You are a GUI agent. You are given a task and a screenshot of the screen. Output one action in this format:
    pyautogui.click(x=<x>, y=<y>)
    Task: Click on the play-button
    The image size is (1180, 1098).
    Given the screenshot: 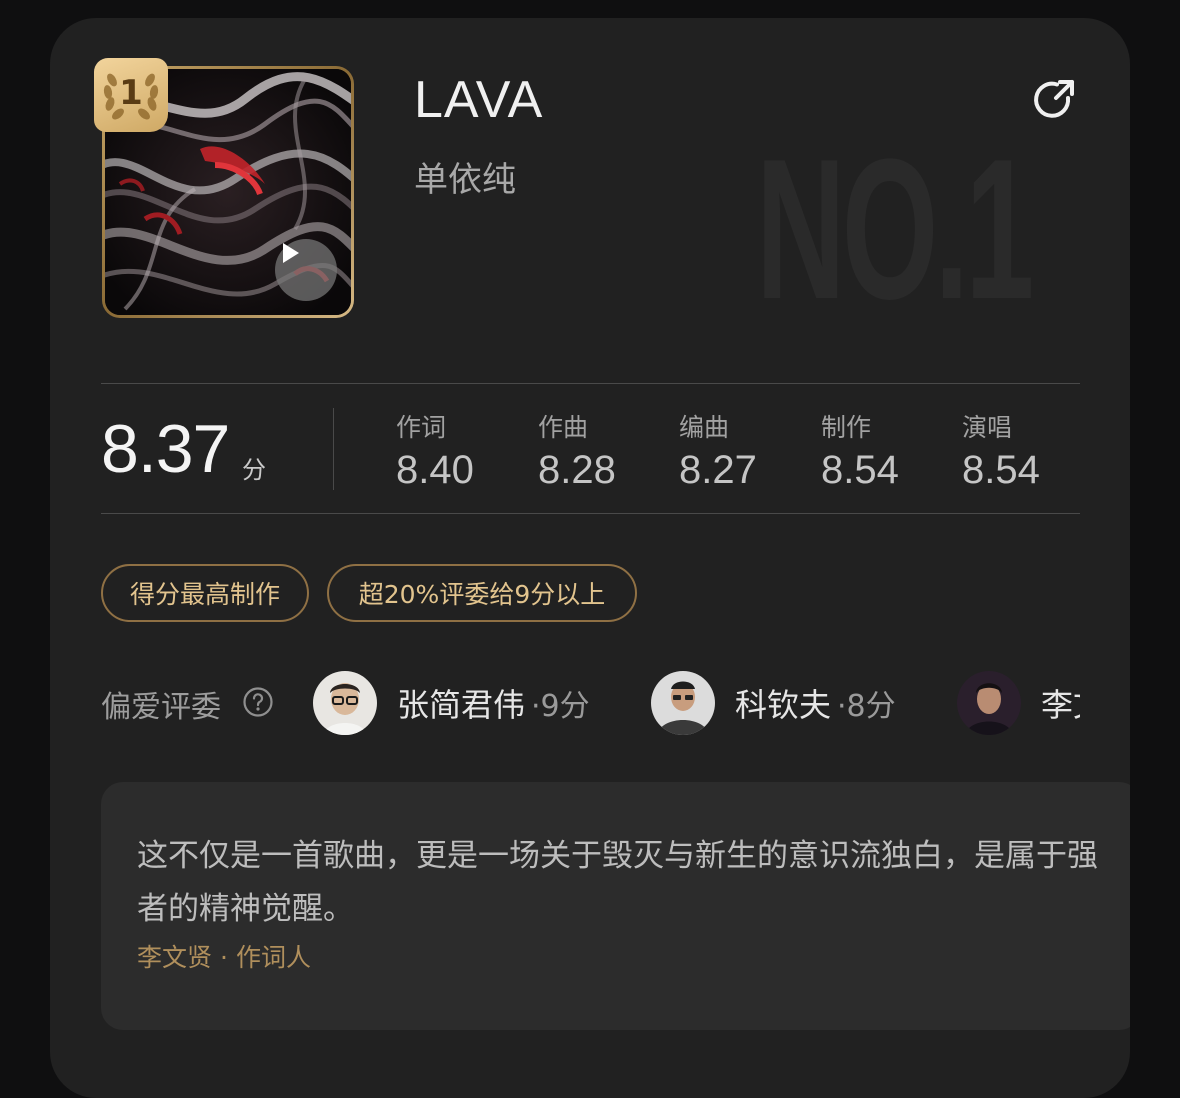 What is the action you would take?
    pyautogui.click(x=306, y=270)
    